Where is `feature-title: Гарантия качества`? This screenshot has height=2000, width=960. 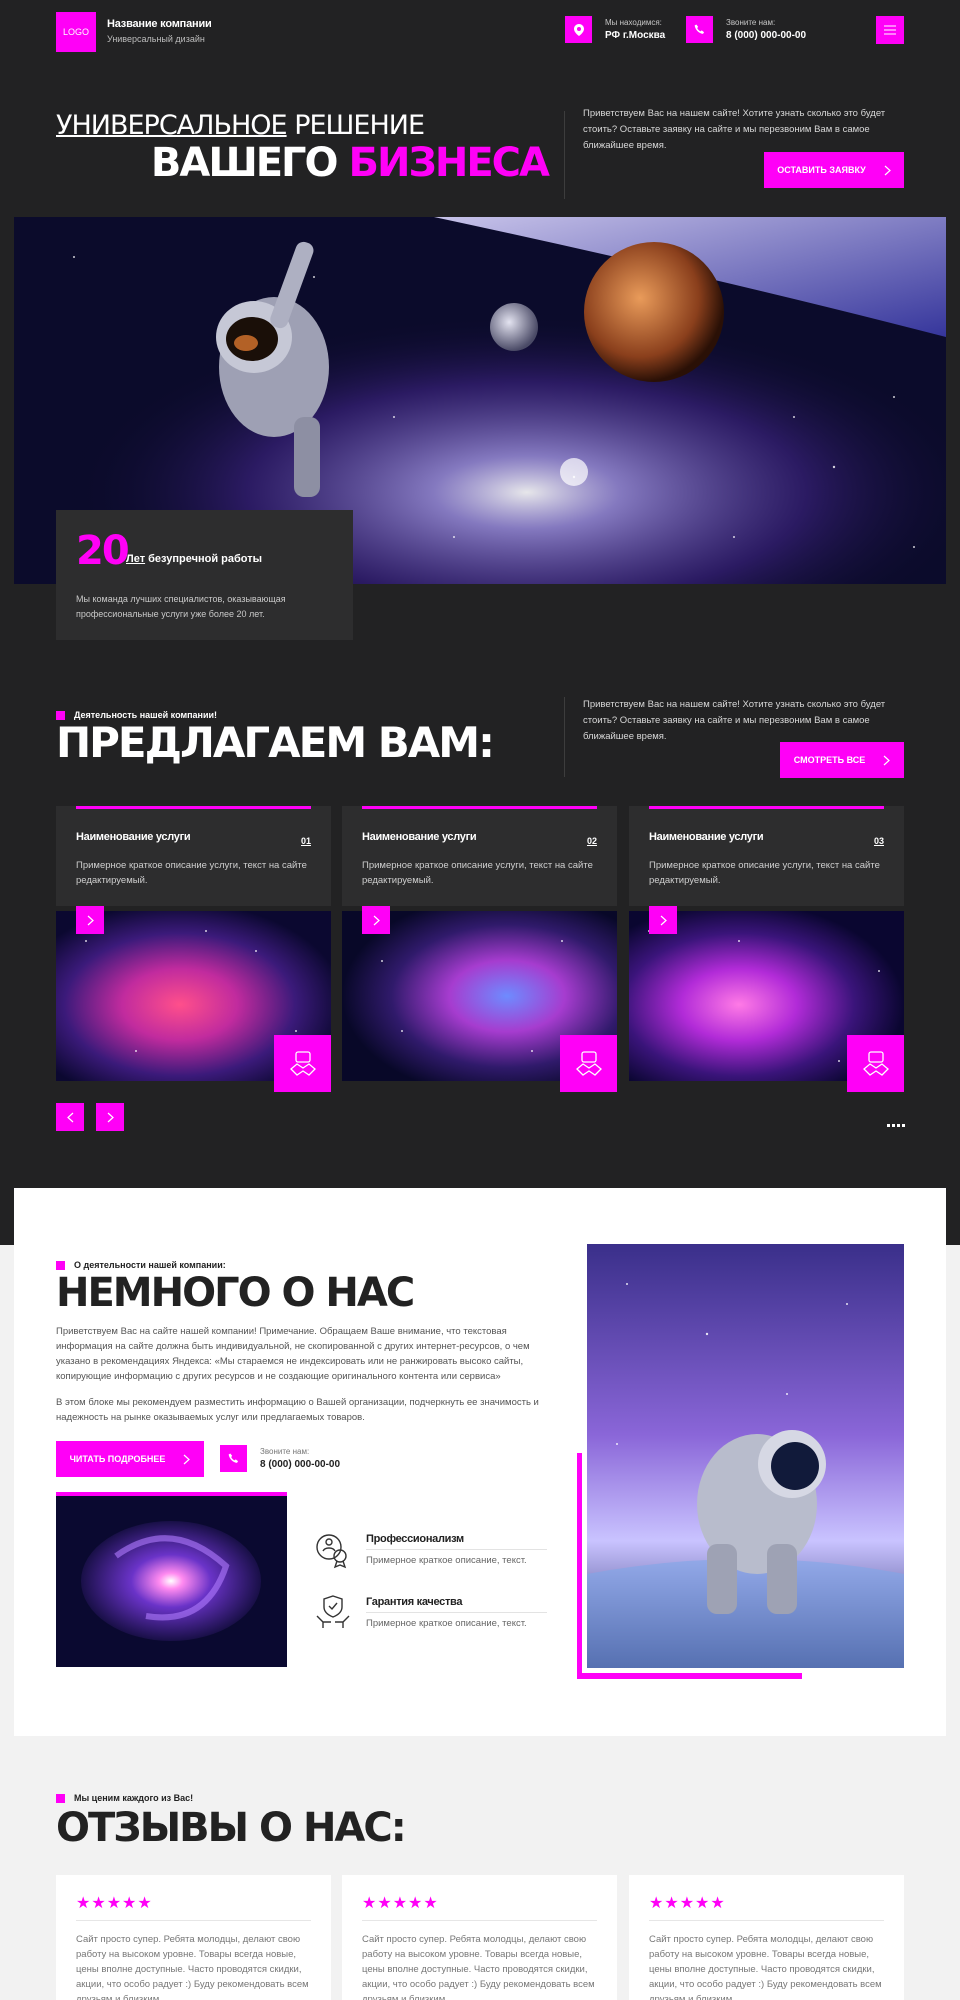 feature-title: Гарантия качества is located at coordinates (414, 1602).